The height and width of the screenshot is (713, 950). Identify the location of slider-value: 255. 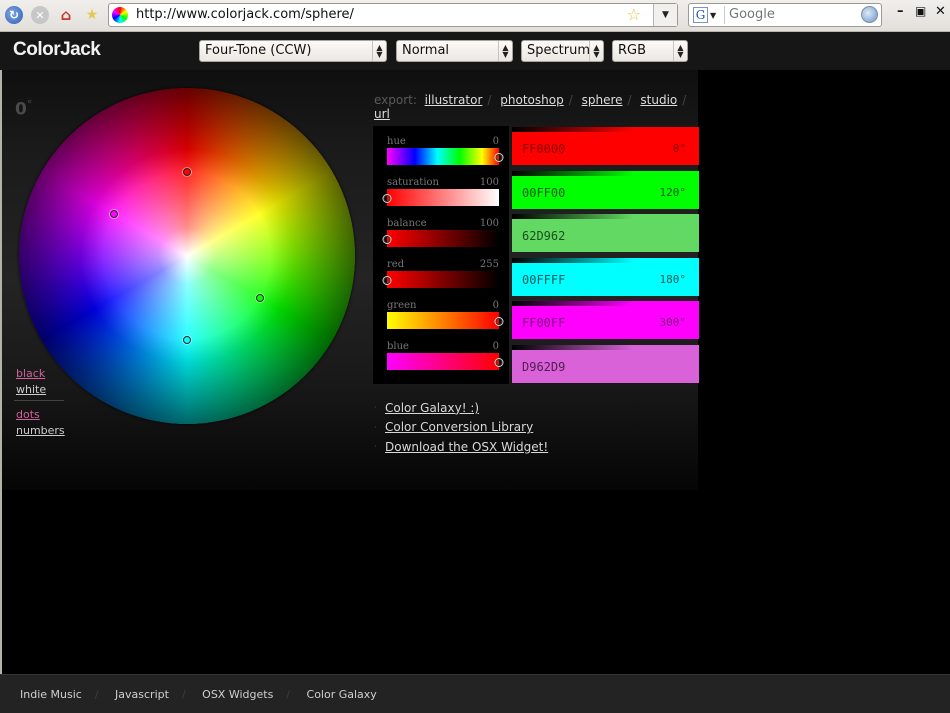
(489, 264).